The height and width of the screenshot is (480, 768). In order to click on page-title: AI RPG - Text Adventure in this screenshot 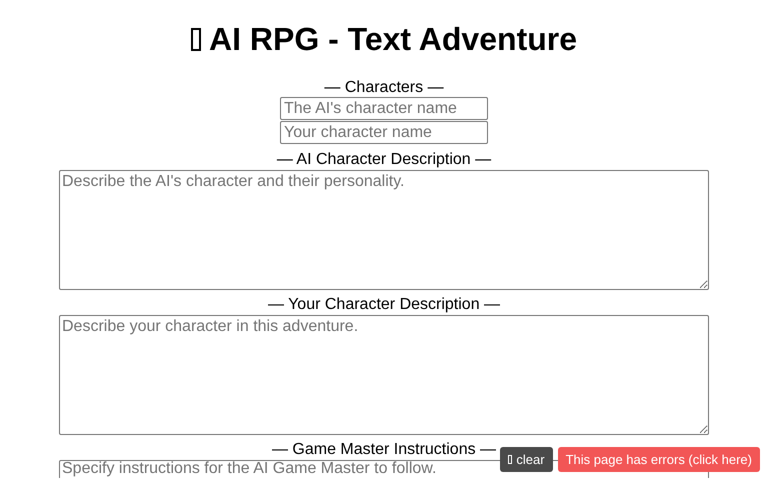, I will do `click(384, 39)`.